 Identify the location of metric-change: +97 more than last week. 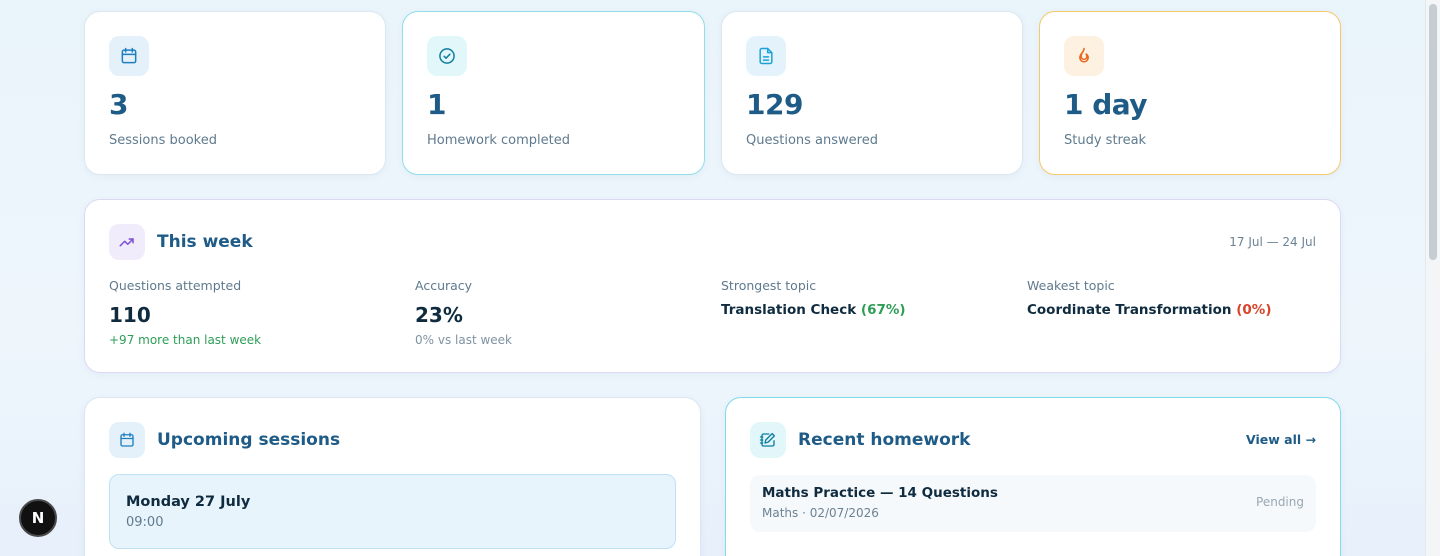
(185, 340).